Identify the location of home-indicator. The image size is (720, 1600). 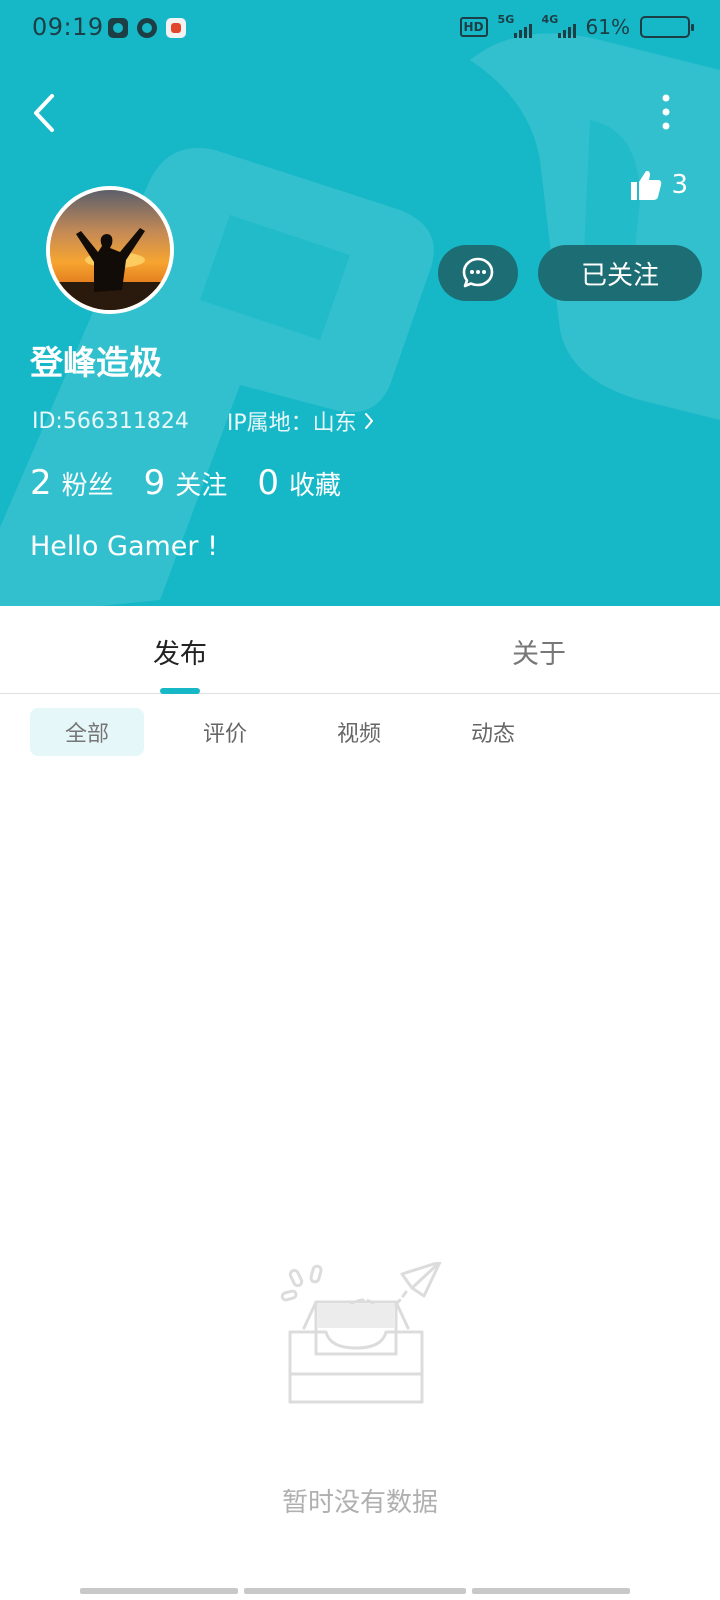
(360, 1591).